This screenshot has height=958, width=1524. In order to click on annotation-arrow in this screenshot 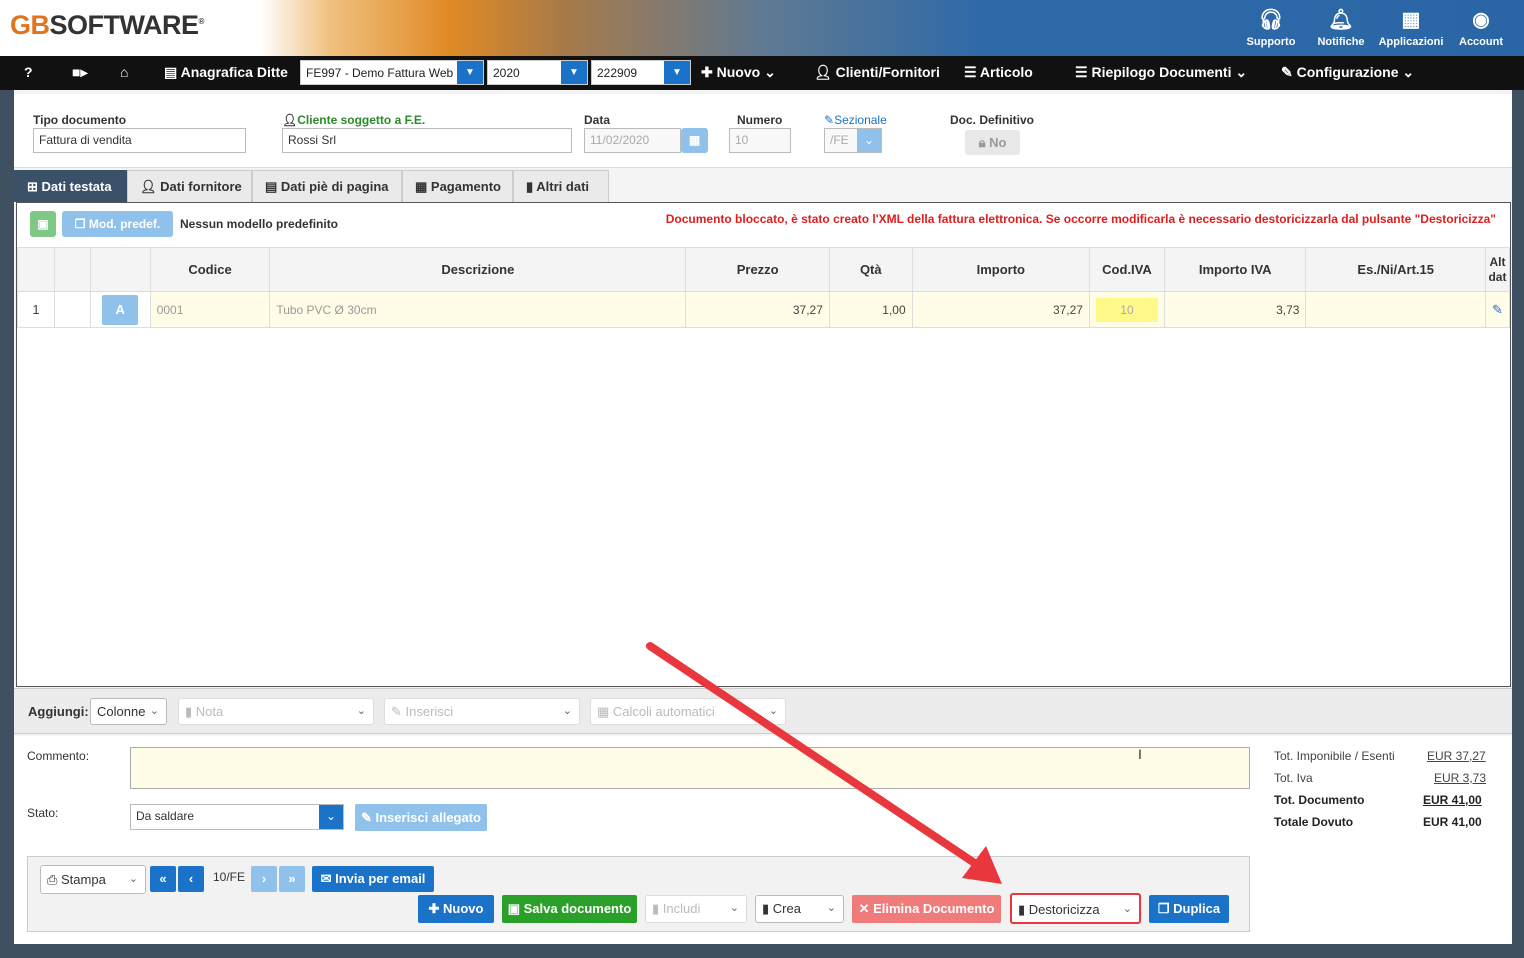, I will do `click(824, 763)`.